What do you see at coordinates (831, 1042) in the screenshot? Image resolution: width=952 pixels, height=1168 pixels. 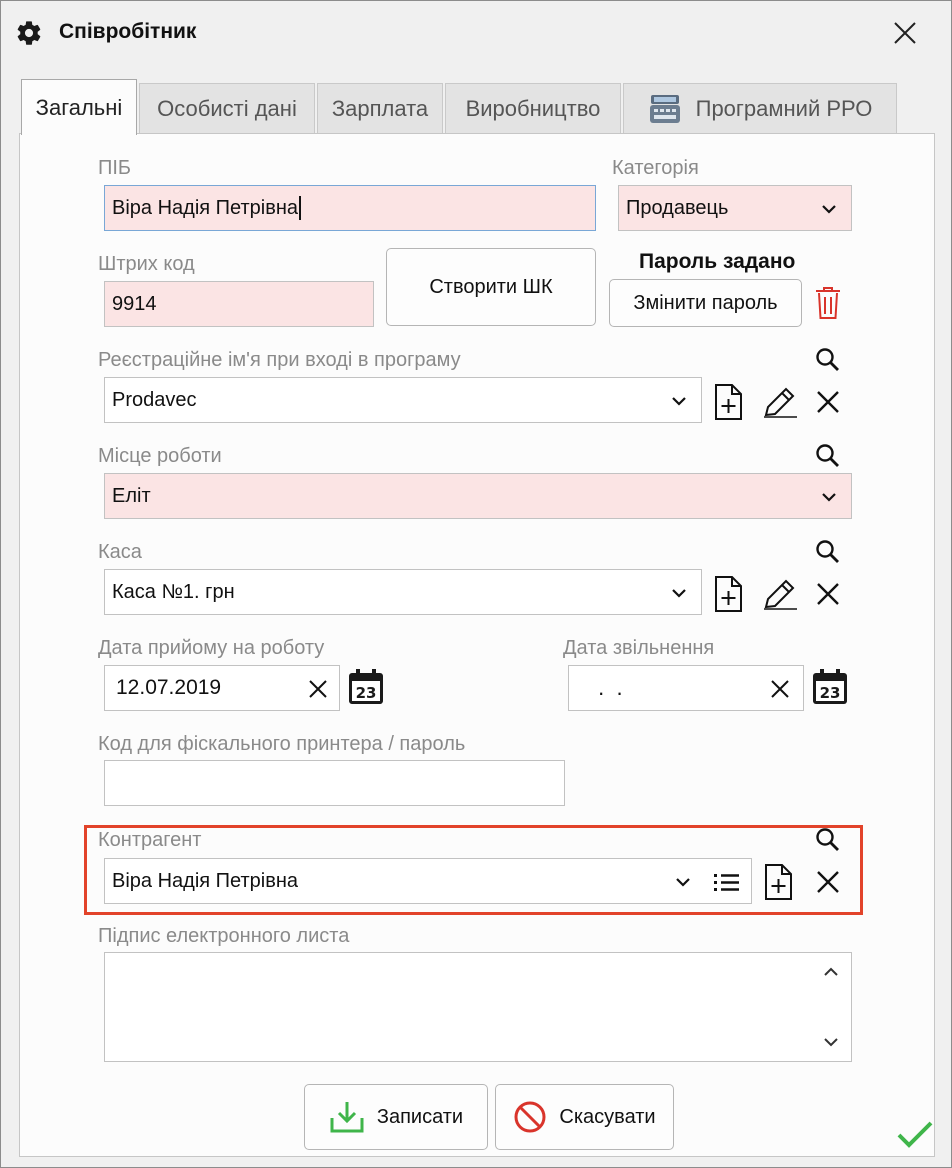 I see `scroll-down-icon` at bounding box center [831, 1042].